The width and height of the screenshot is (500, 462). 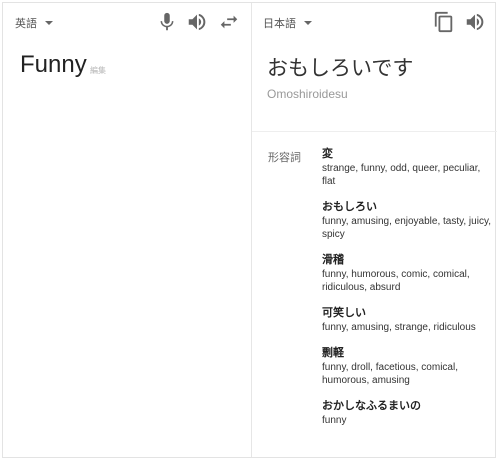 What do you see at coordinates (307, 94) in the screenshot?
I see `romanization-text: Omoshiroidesu` at bounding box center [307, 94].